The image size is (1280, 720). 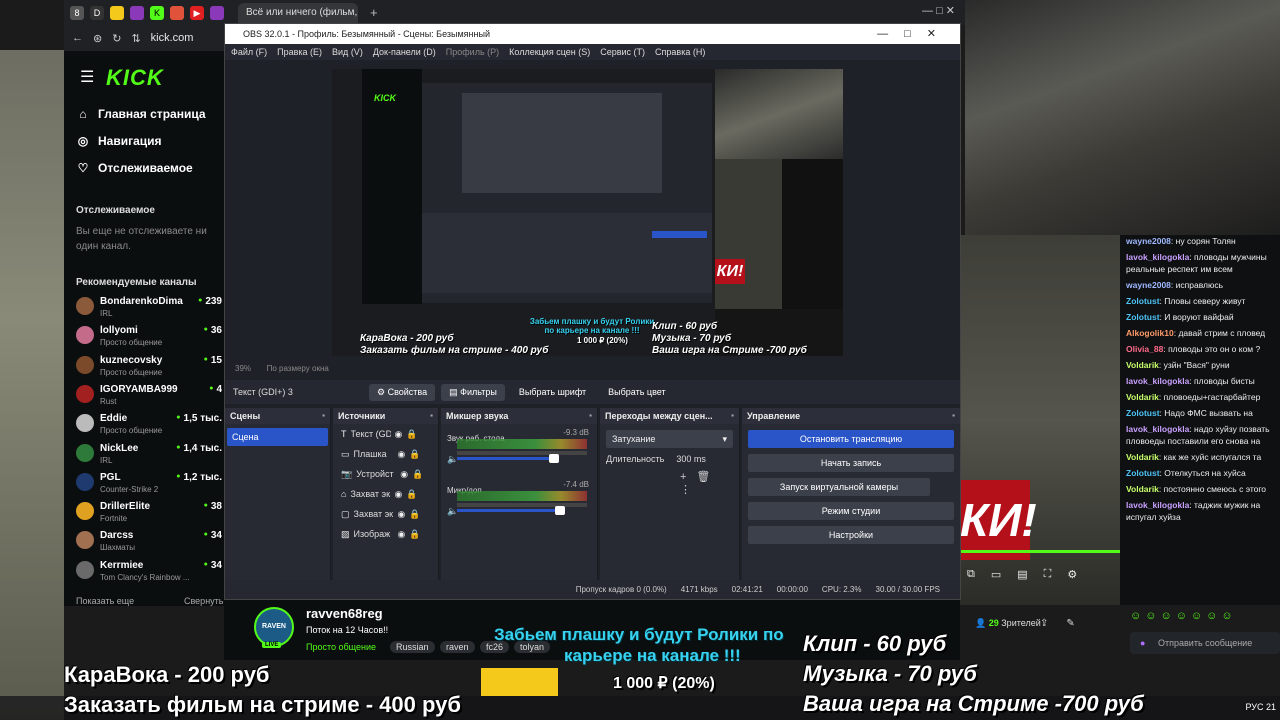 I want to click on menu-profile: Профиль (P), so click(x=472, y=52).